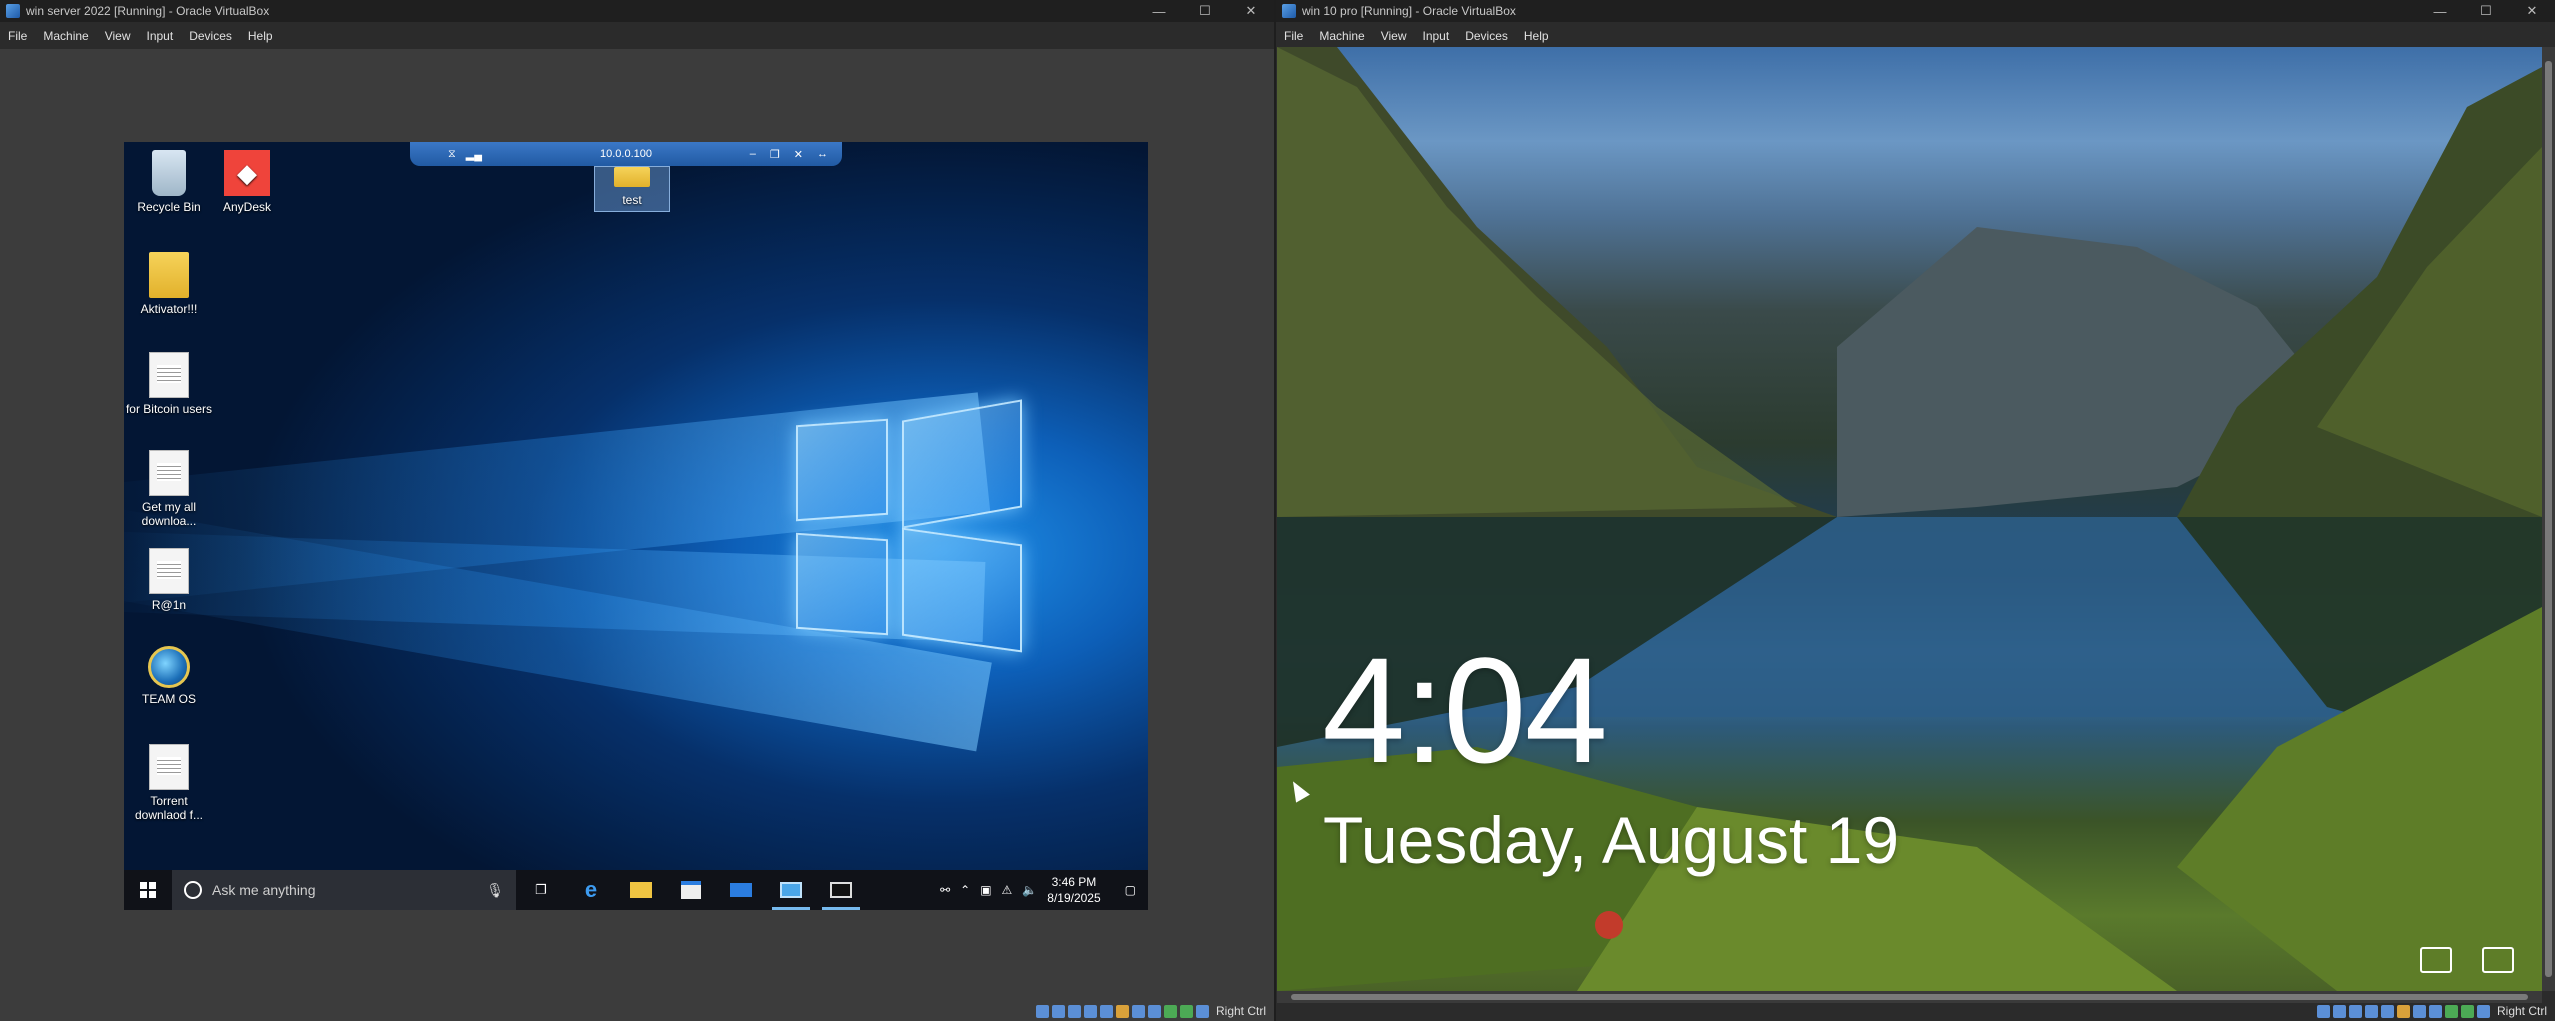 Image resolution: width=2555 pixels, height=1021 pixels. Describe the element at coordinates (1029, 890) in the screenshot. I see `volume-icon: 🔈` at that location.